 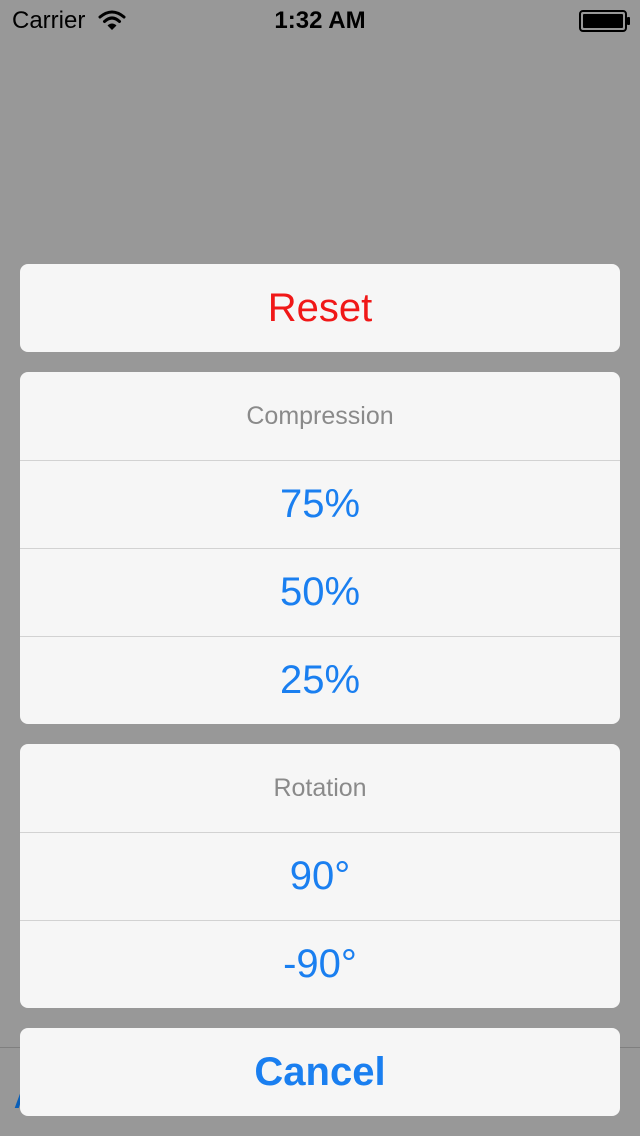 I want to click on compression-option-50: 50%, so click(x=320, y=592).